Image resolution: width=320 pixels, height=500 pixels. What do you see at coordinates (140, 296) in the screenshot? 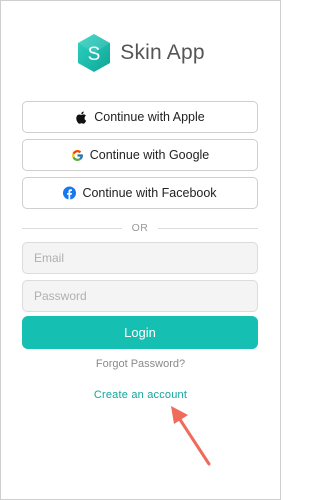
I see `password-field` at bounding box center [140, 296].